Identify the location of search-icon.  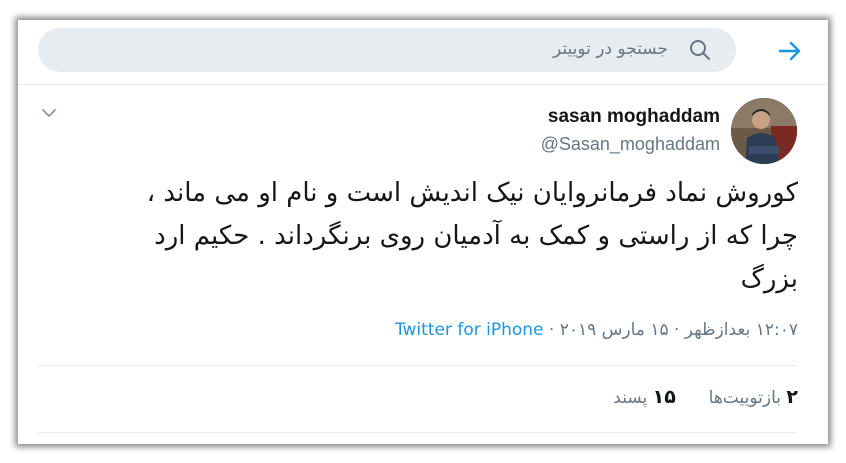
(700, 50).